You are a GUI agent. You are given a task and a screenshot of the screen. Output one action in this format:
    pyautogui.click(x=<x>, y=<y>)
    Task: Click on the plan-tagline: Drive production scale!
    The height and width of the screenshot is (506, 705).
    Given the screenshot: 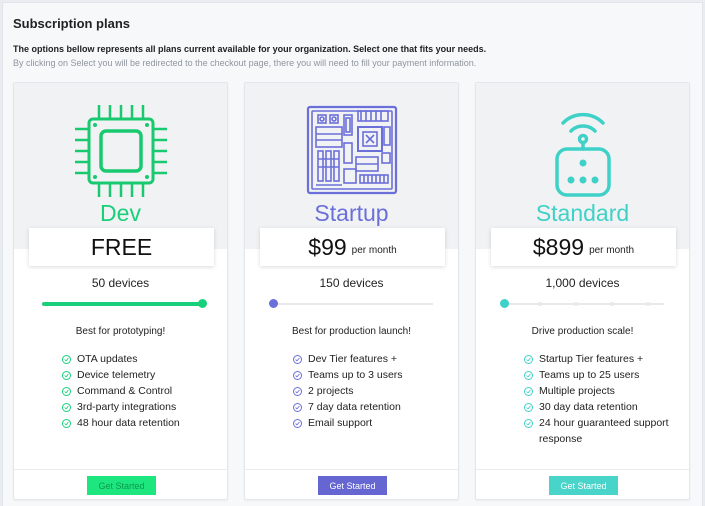 What is the action you would take?
    pyautogui.click(x=582, y=331)
    